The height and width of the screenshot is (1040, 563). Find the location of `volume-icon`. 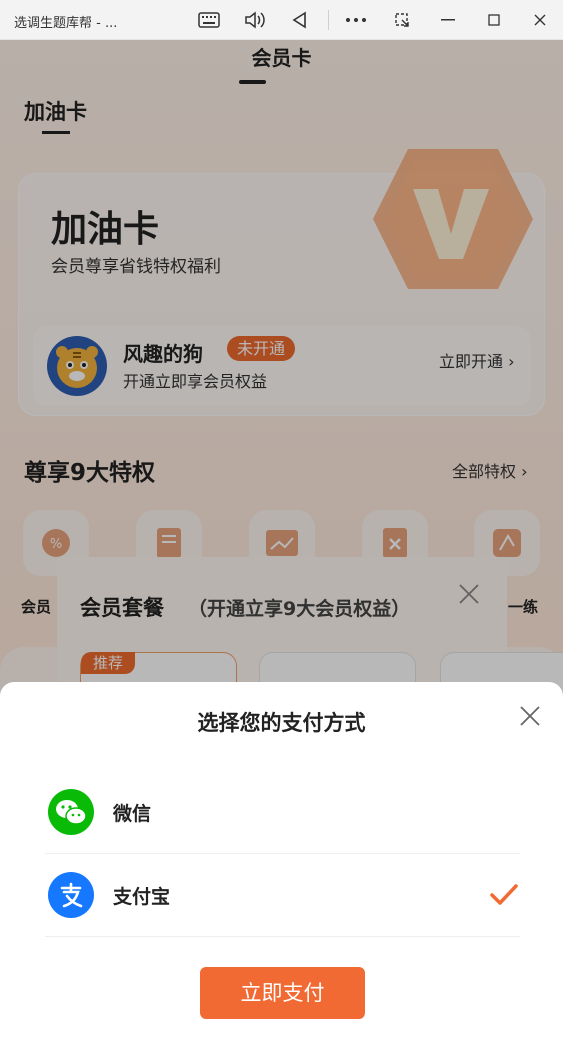

volume-icon is located at coordinates (255, 20).